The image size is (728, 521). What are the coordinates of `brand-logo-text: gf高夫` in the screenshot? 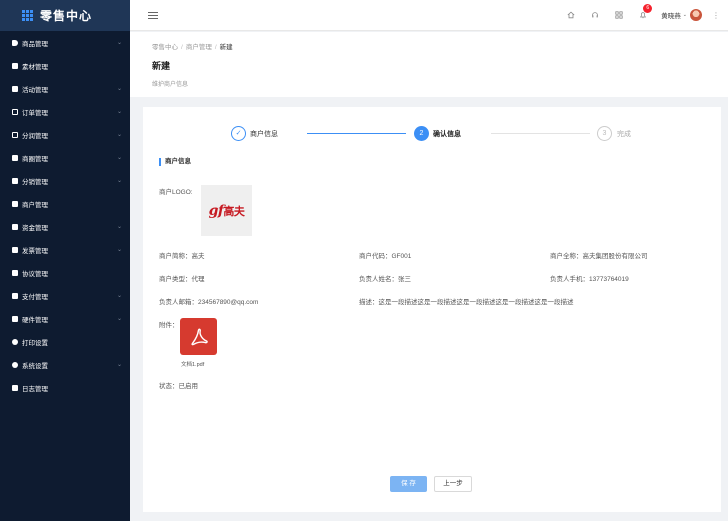 It's located at (227, 211).